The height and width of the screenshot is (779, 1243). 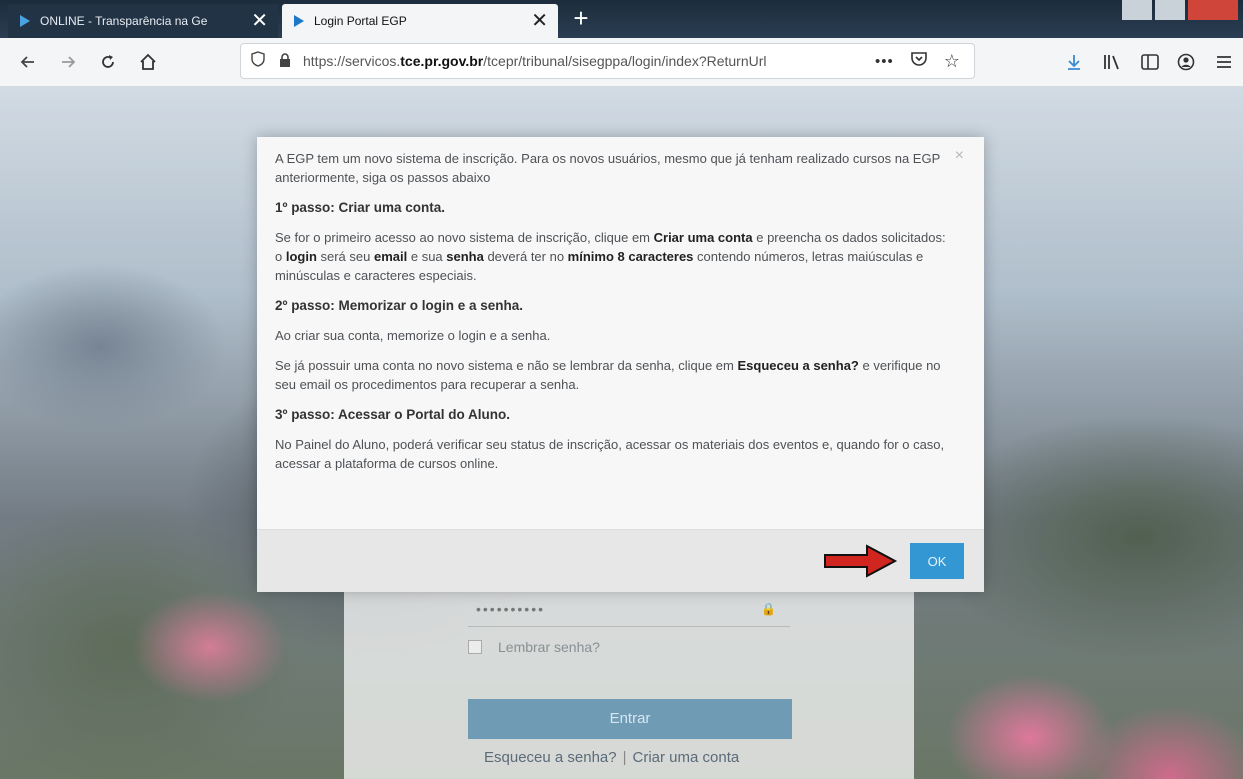 What do you see at coordinates (629, 609) in the screenshot?
I see `password-field: •••••••••• 🔒` at bounding box center [629, 609].